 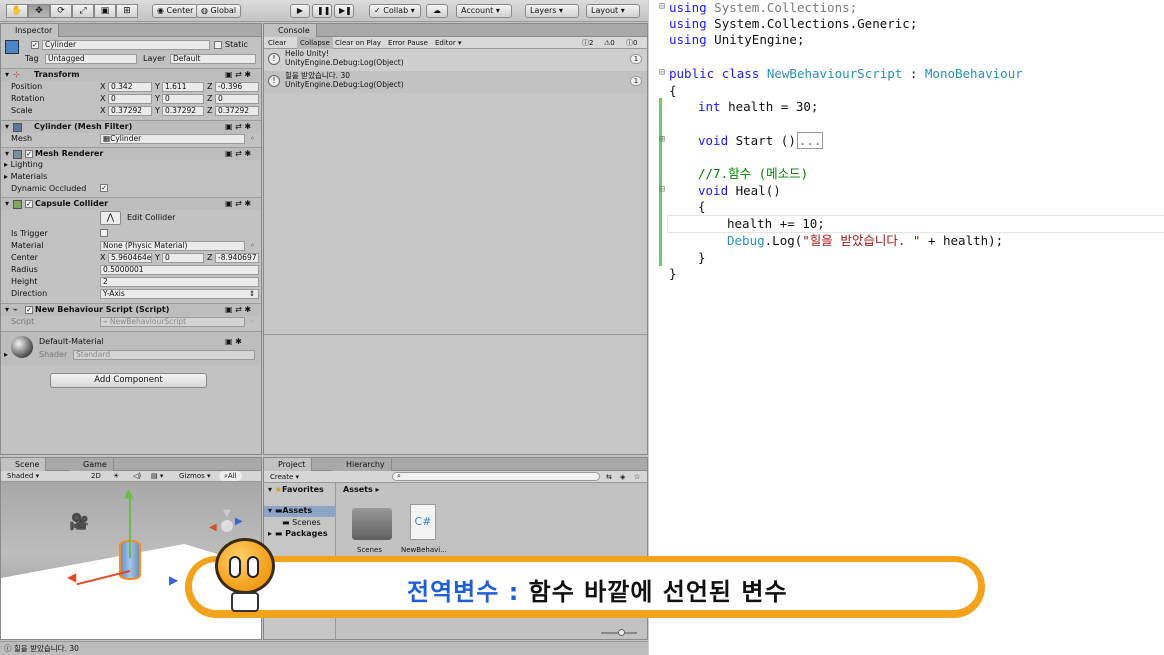 What do you see at coordinates (131, 153) in the screenshot?
I see `mesh-renderer-header: ▾ ✓ Mesh Renderer ▣ ⇄ ✱` at bounding box center [131, 153].